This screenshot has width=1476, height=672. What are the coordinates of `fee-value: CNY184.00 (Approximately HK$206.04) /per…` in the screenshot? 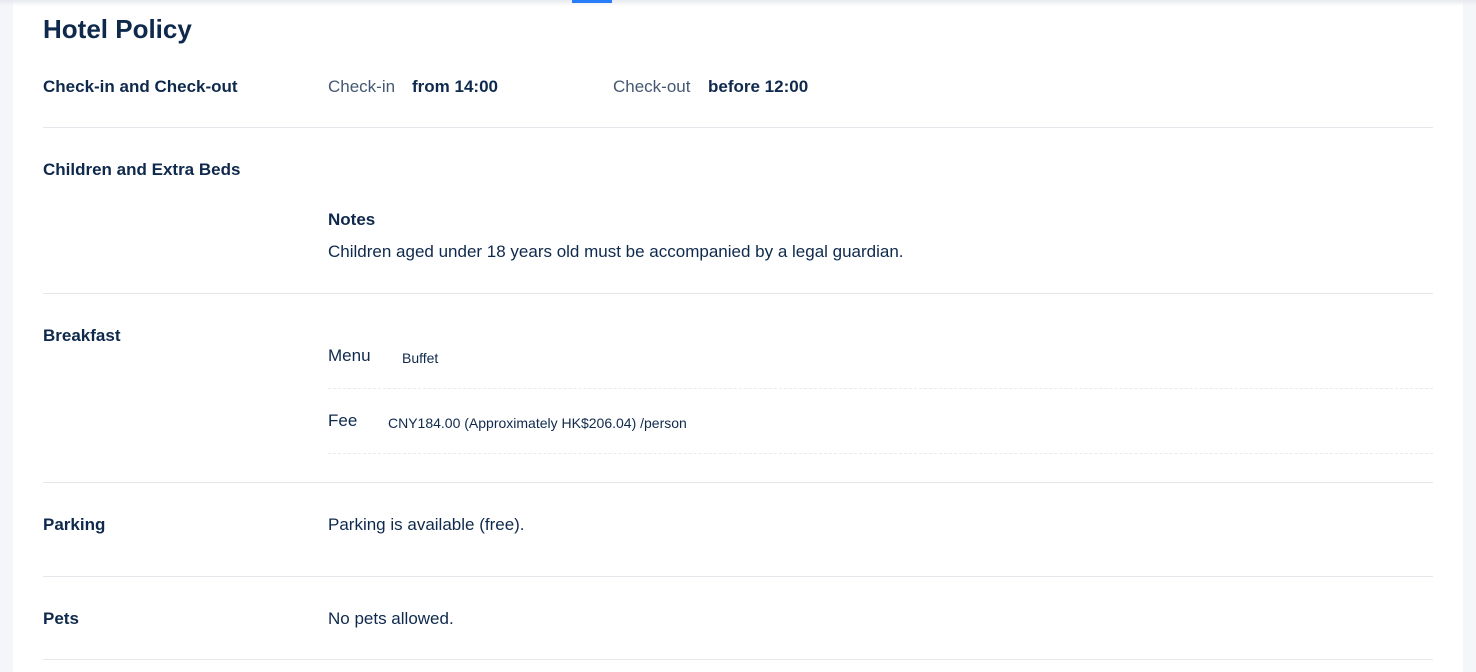 It's located at (537, 423).